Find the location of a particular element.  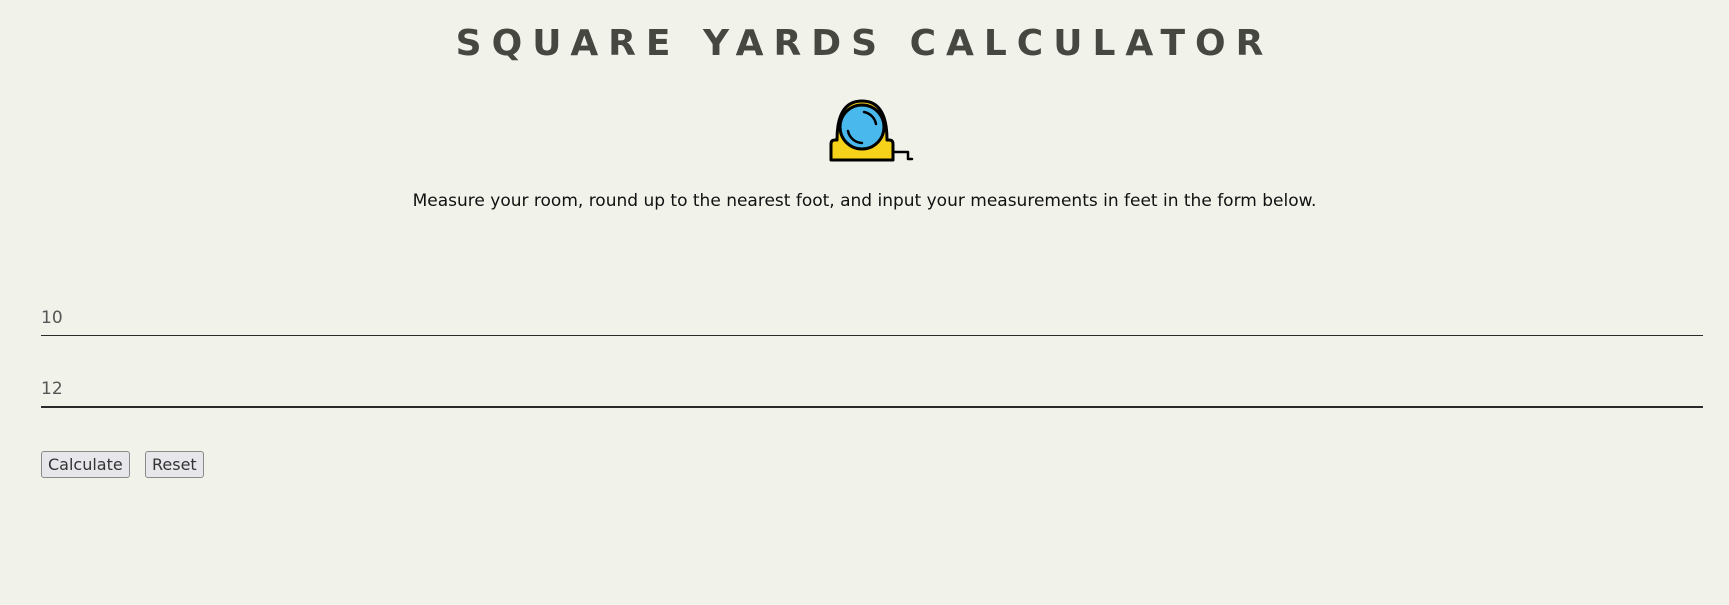

reset-button: Reset is located at coordinates (174, 464).